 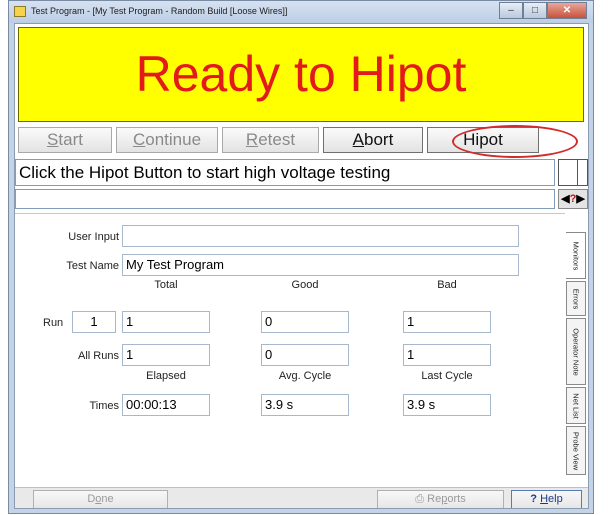 What do you see at coordinates (320, 265) in the screenshot?
I see `test-name-field: My Test Program` at bounding box center [320, 265].